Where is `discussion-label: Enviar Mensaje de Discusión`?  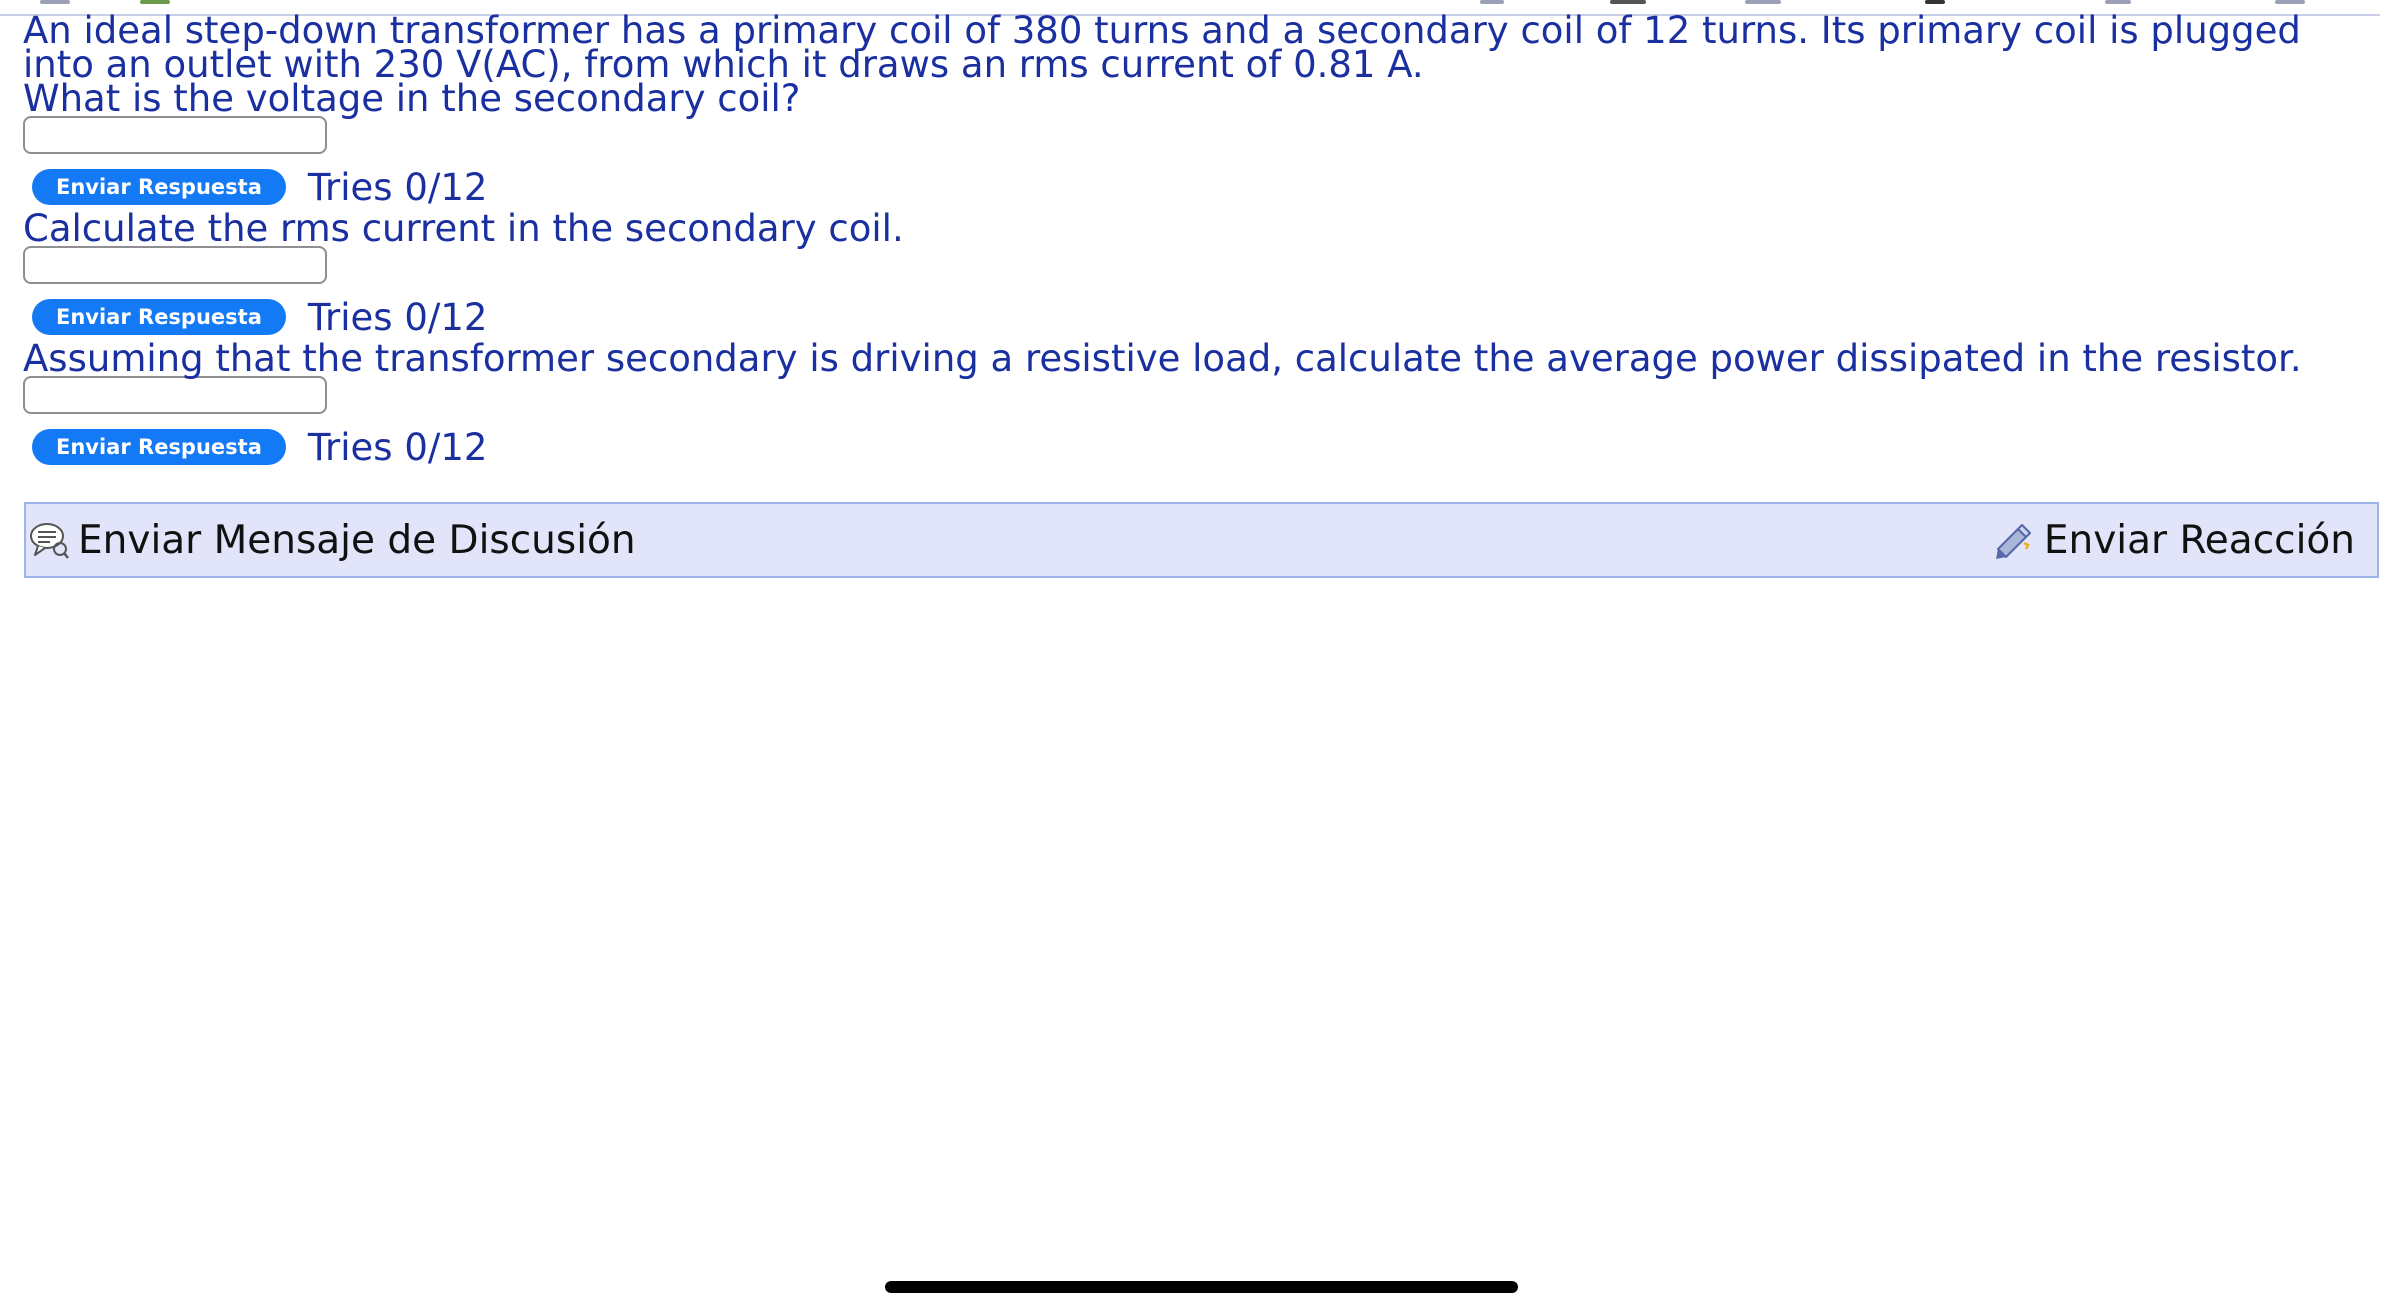
discussion-label: Enviar Mensaje de Discusión is located at coordinates (357, 540).